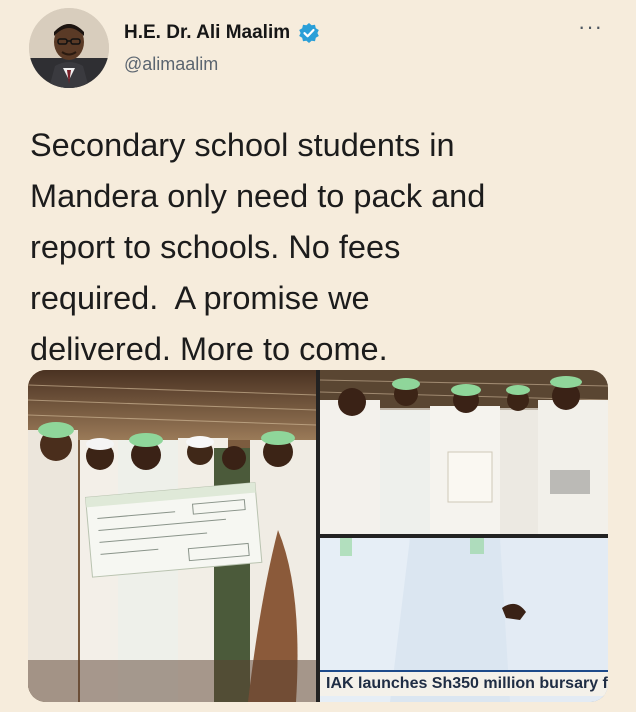  Describe the element at coordinates (242, 145) in the screenshot. I see `tweet-text-line: Secondary school students in` at that location.